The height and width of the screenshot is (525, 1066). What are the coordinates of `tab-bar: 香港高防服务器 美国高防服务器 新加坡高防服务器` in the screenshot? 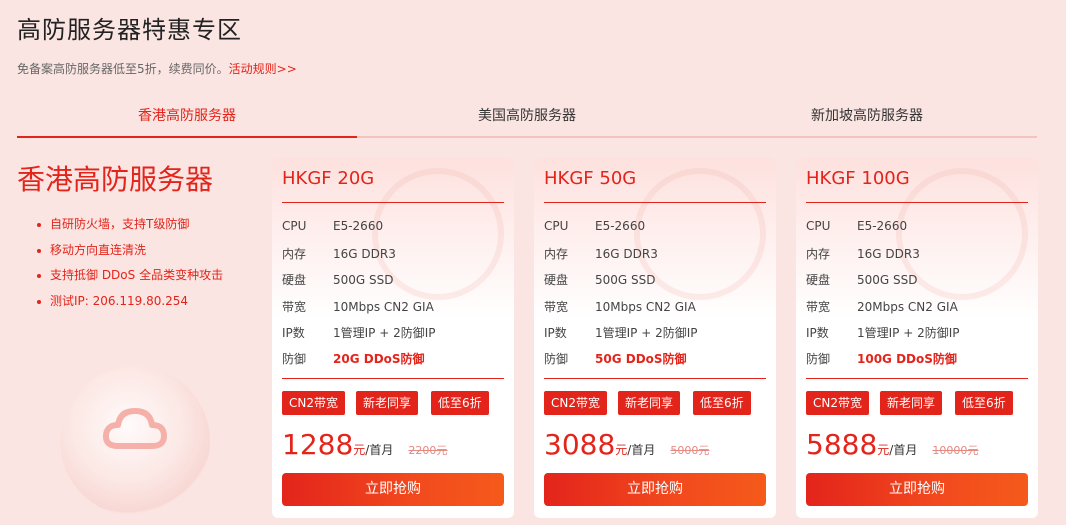 It's located at (527, 119).